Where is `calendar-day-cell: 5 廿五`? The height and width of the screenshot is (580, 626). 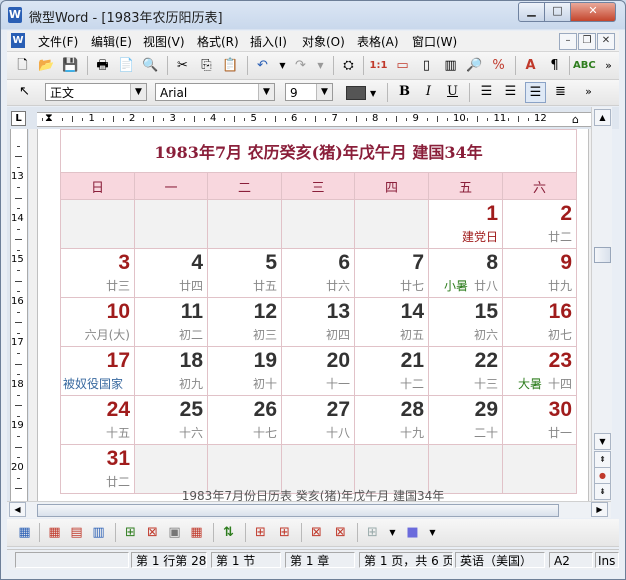
calendar-day-cell: 5 廿五 is located at coordinates (244, 273).